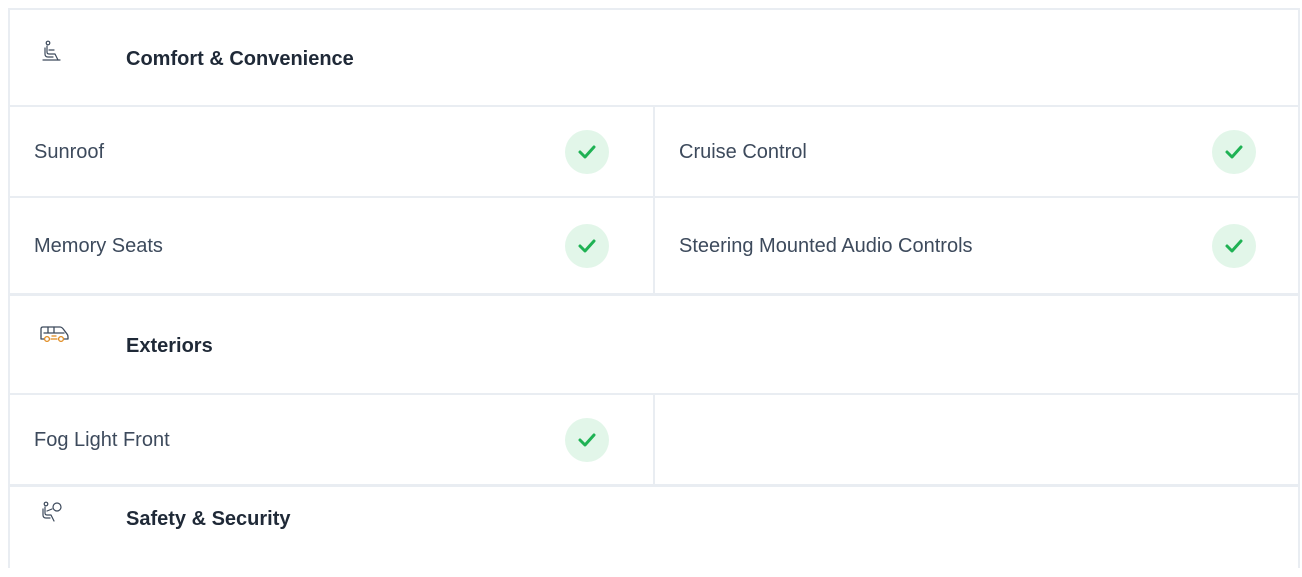  I want to click on feature-label: Sunroof, so click(69, 151).